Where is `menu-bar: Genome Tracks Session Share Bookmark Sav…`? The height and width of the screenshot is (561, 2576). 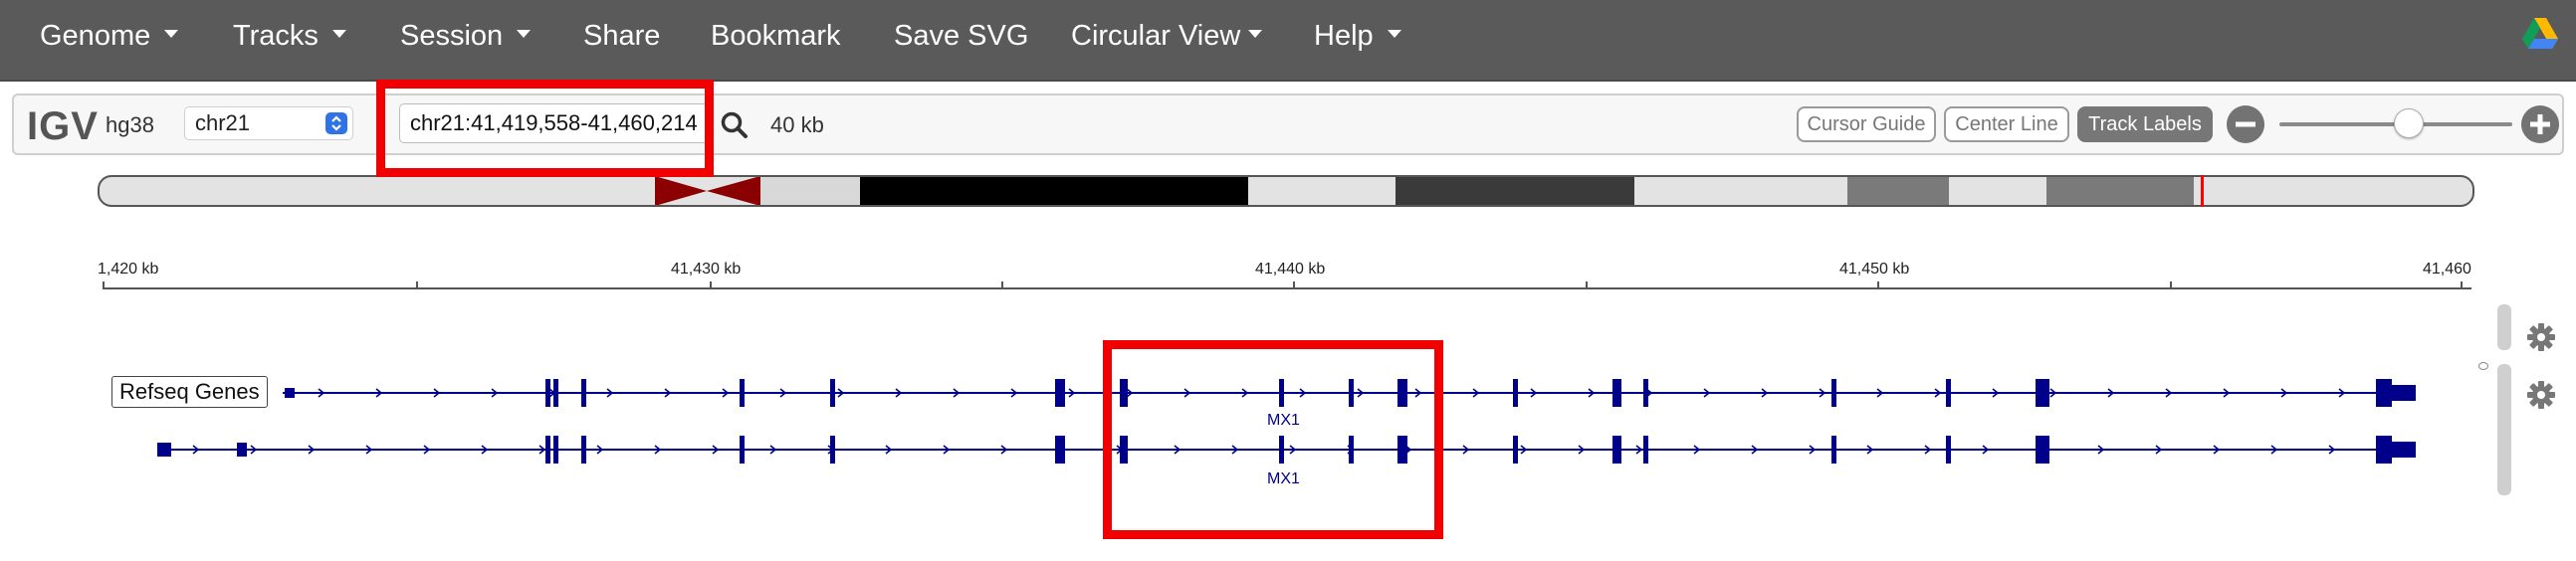
menu-bar: Genome Tracks Session Share Bookmark Sav… is located at coordinates (1288, 41).